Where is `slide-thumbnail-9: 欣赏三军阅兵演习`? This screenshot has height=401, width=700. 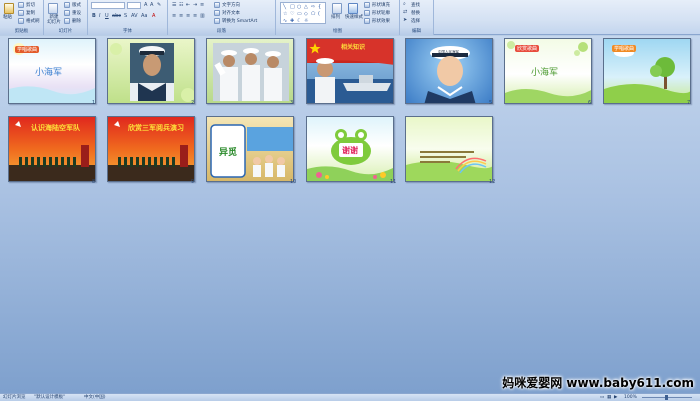 slide-thumbnail-9: 欣赏三军阅兵演习 is located at coordinates (151, 149).